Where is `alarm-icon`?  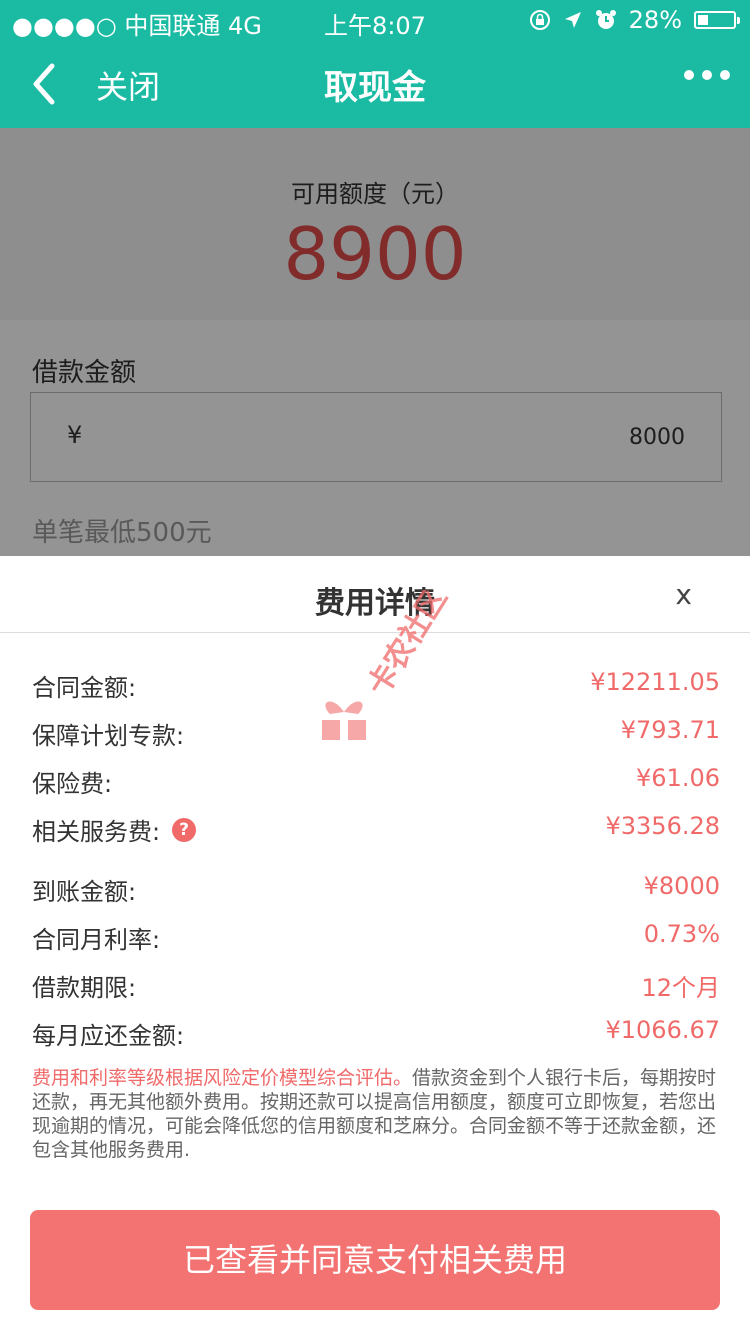 alarm-icon is located at coordinates (605, 19).